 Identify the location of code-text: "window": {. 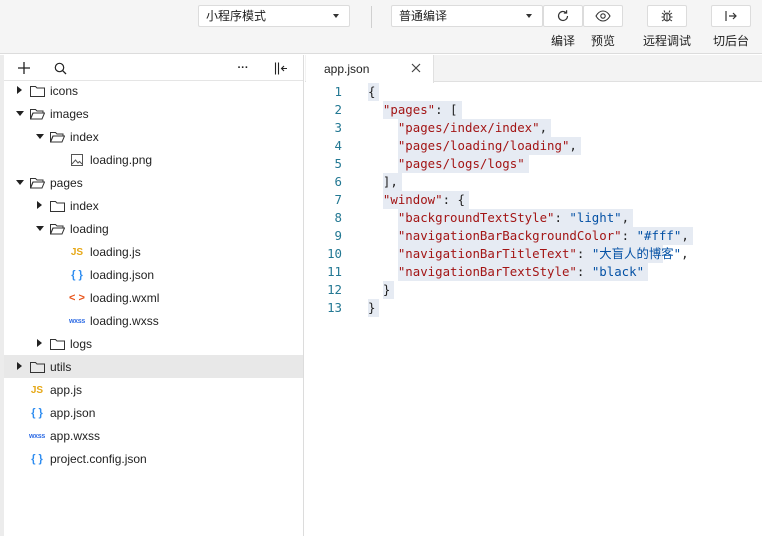
(416, 200).